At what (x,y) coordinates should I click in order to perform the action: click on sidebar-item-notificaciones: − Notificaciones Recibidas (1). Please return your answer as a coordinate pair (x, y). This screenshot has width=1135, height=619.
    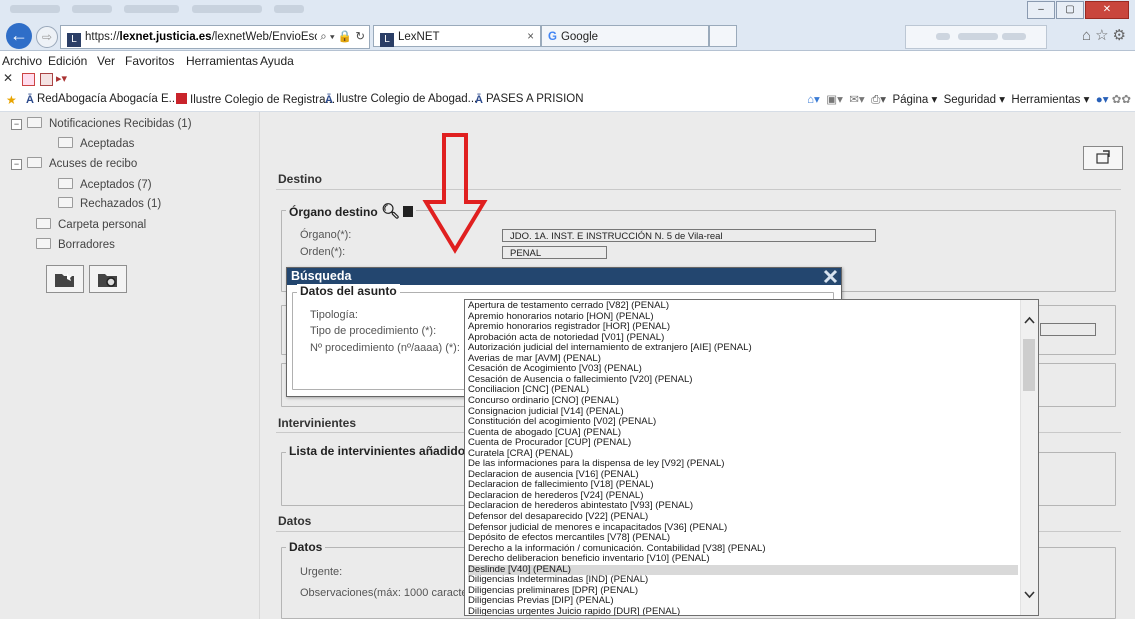
    Looking at the image, I should click on (101, 123).